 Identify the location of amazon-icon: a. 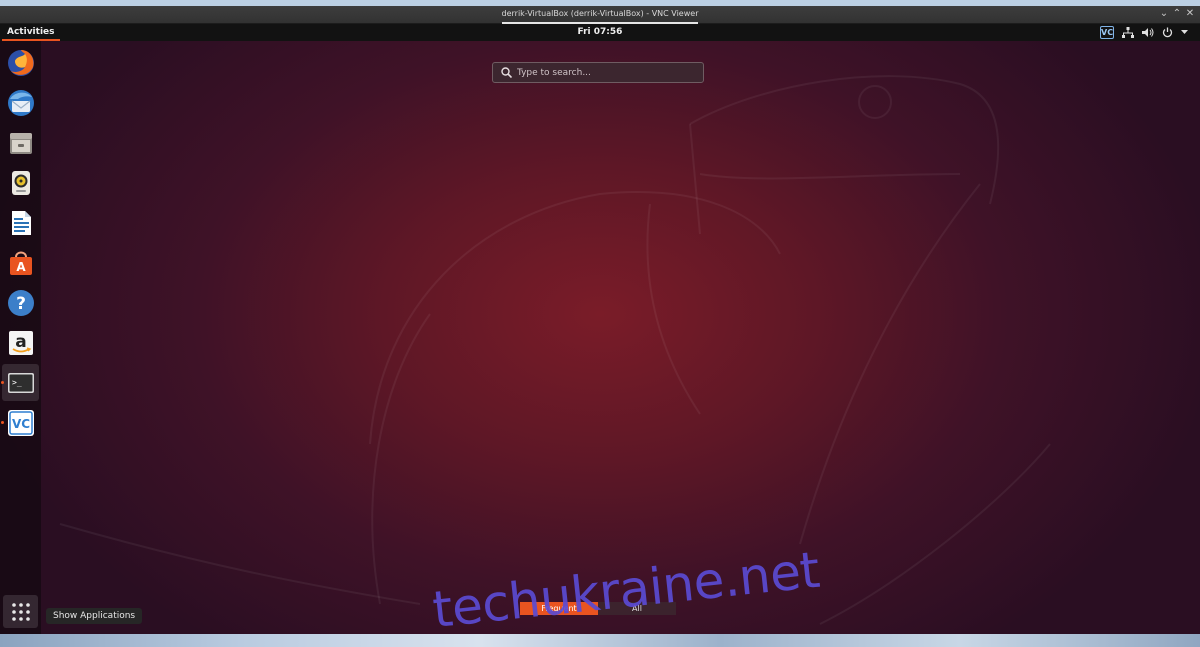
(20, 342).